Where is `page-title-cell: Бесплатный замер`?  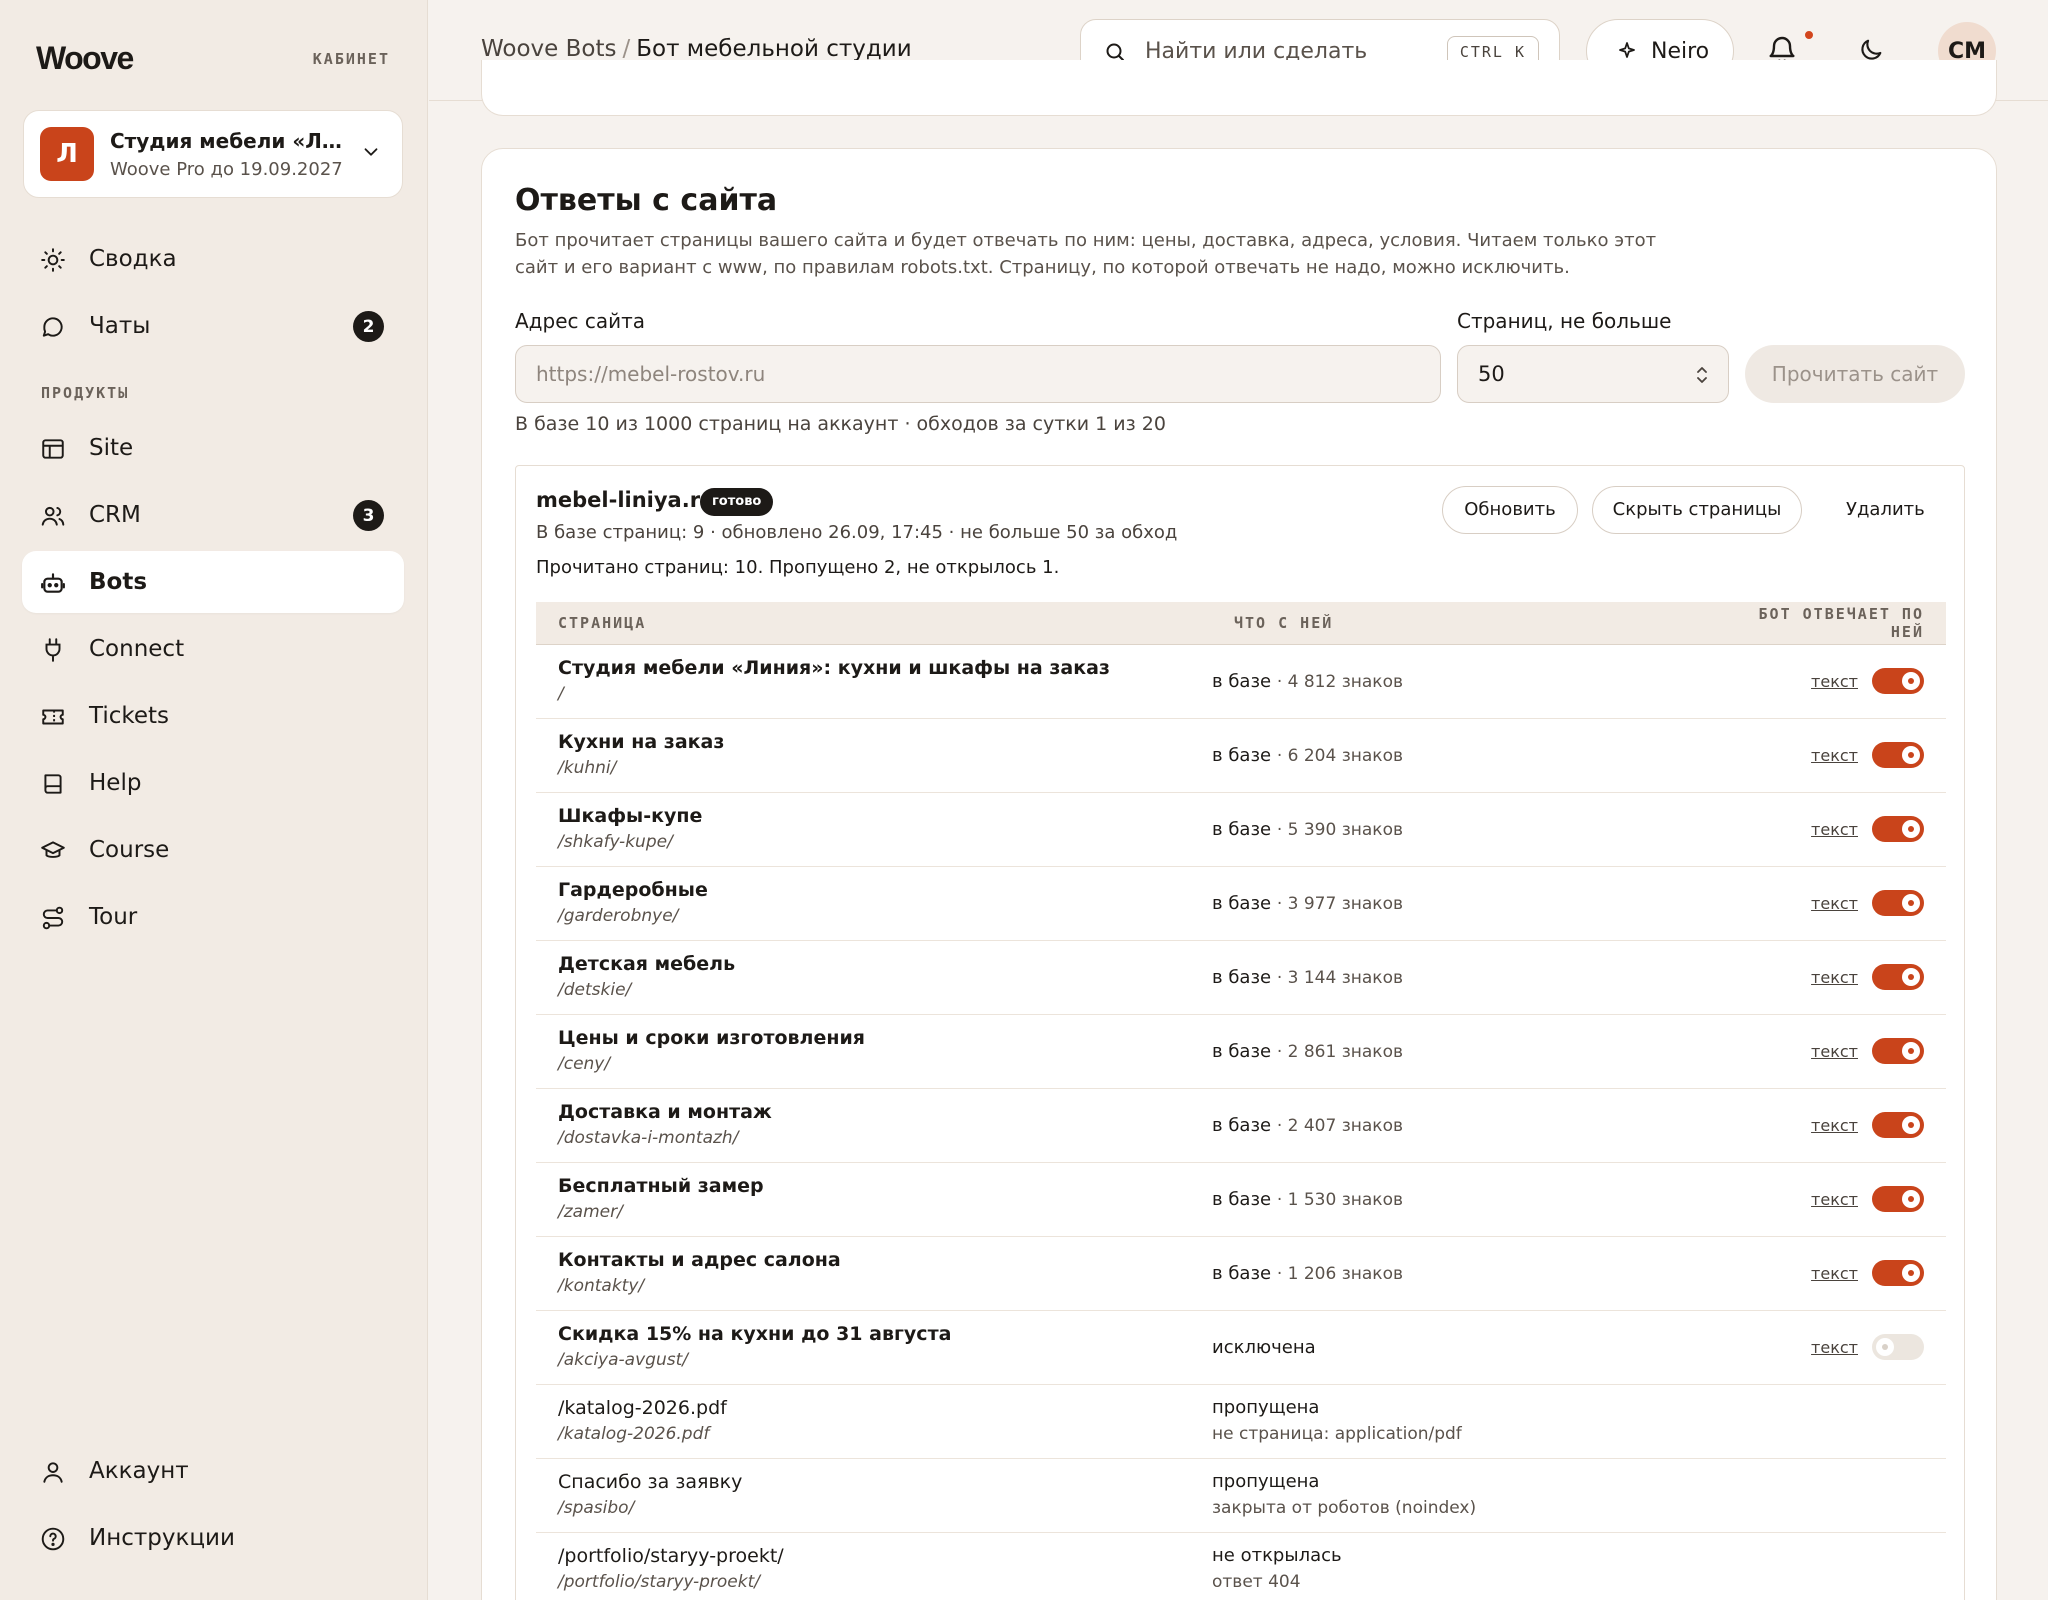 page-title-cell: Бесплатный замер is located at coordinates (661, 1186).